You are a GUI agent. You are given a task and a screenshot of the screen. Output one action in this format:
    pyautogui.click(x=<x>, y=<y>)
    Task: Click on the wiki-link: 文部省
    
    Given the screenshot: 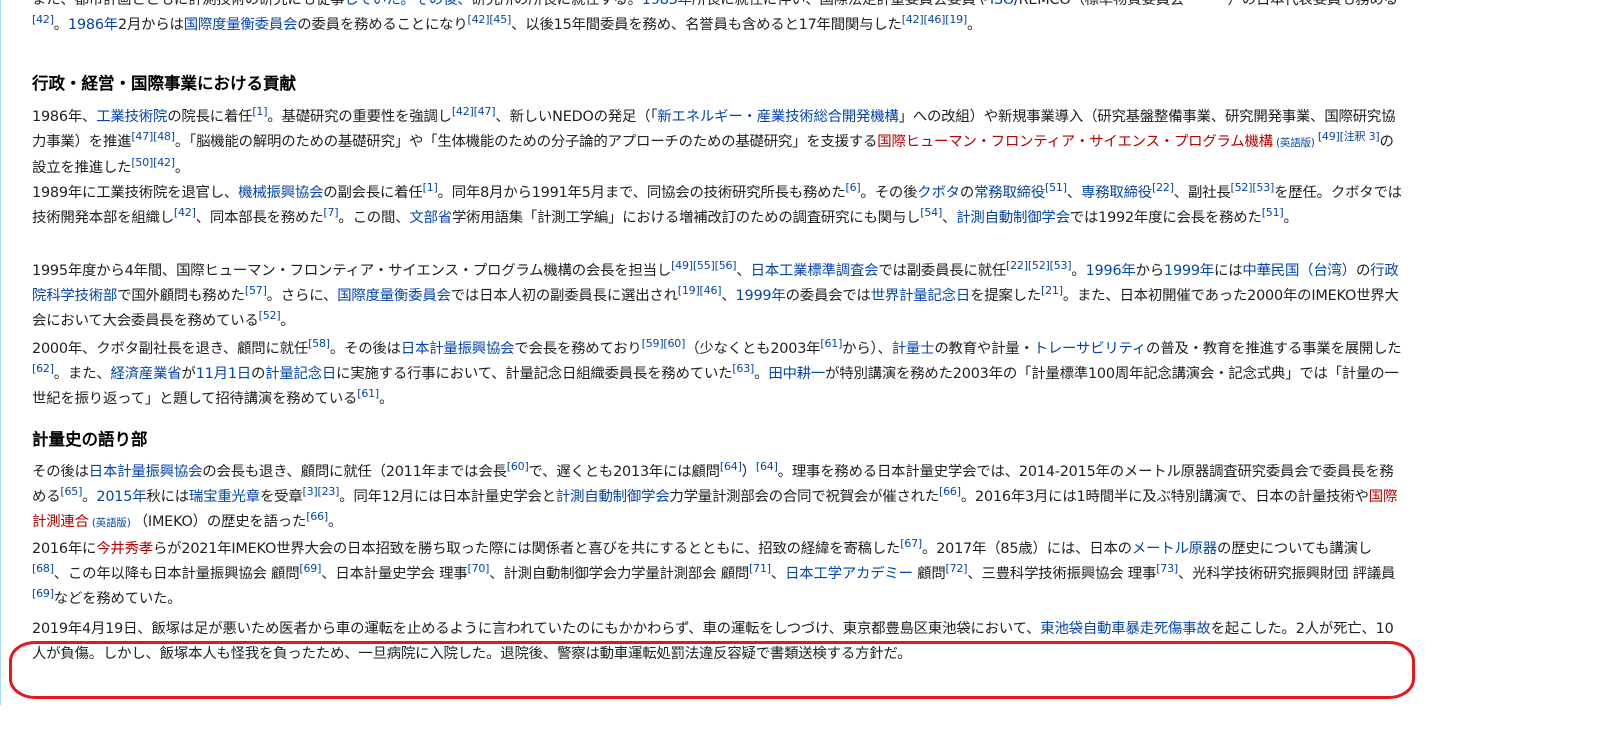 What is the action you would take?
    pyautogui.click(x=430, y=218)
    